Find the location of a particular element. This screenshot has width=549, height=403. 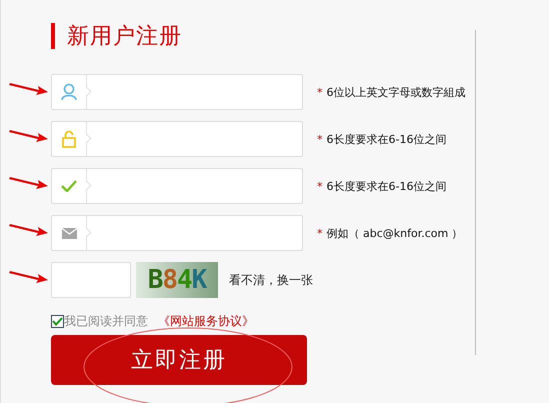

field-hint: 6位以上英文字母或数字組成 is located at coordinates (396, 92).